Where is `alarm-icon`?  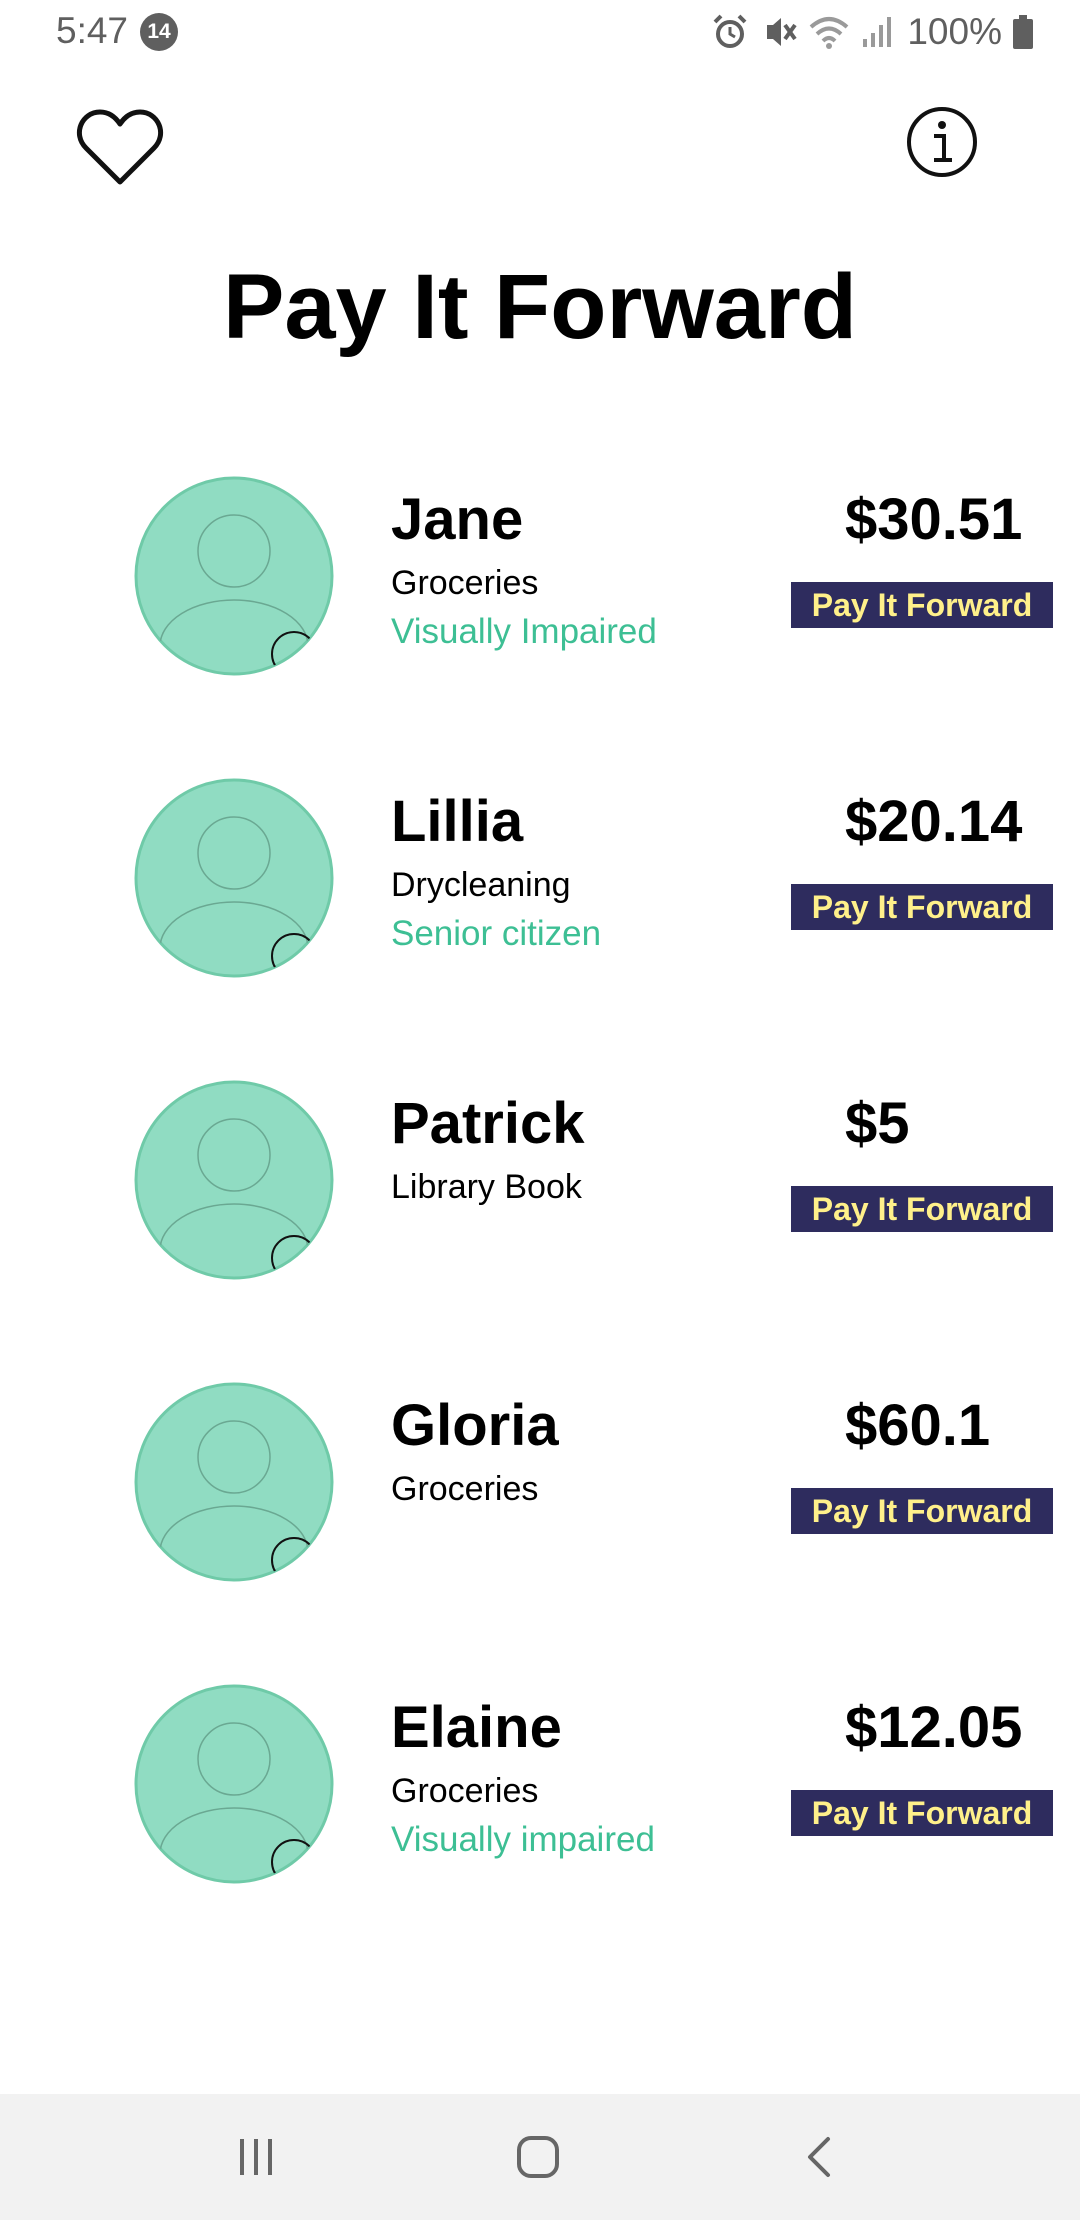 alarm-icon is located at coordinates (730, 31).